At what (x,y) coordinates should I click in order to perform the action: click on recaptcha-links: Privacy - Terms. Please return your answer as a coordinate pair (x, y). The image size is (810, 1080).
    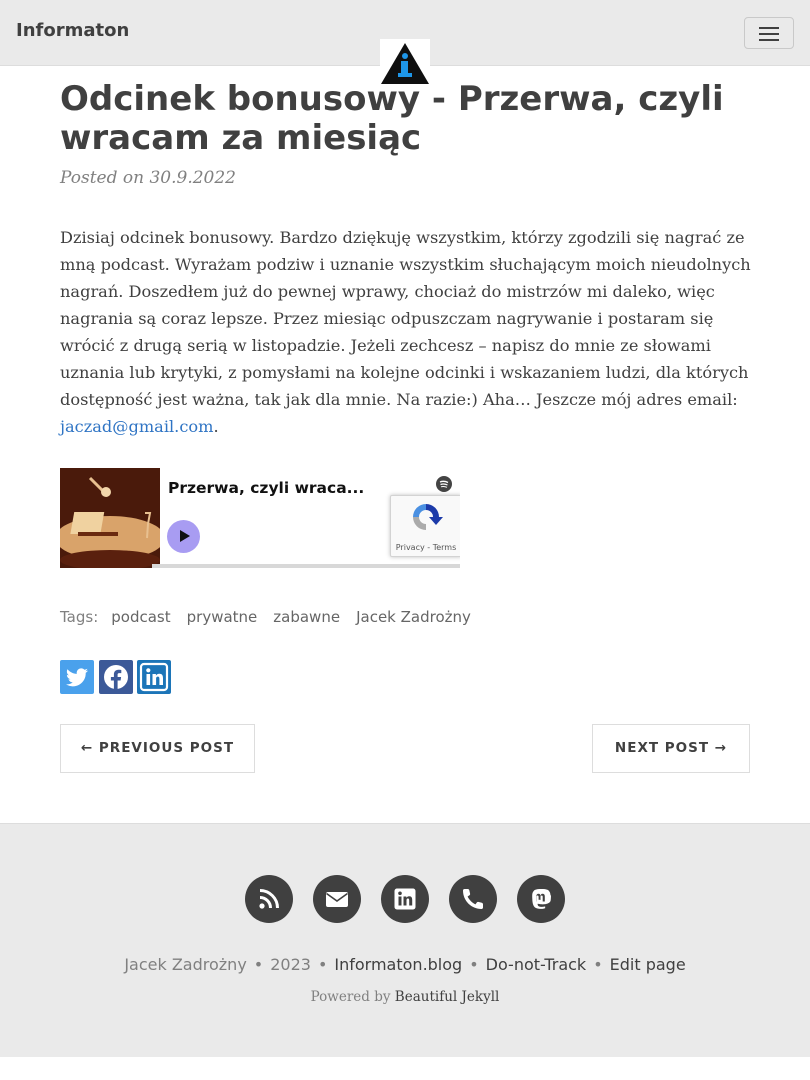
    Looking at the image, I should click on (425, 547).